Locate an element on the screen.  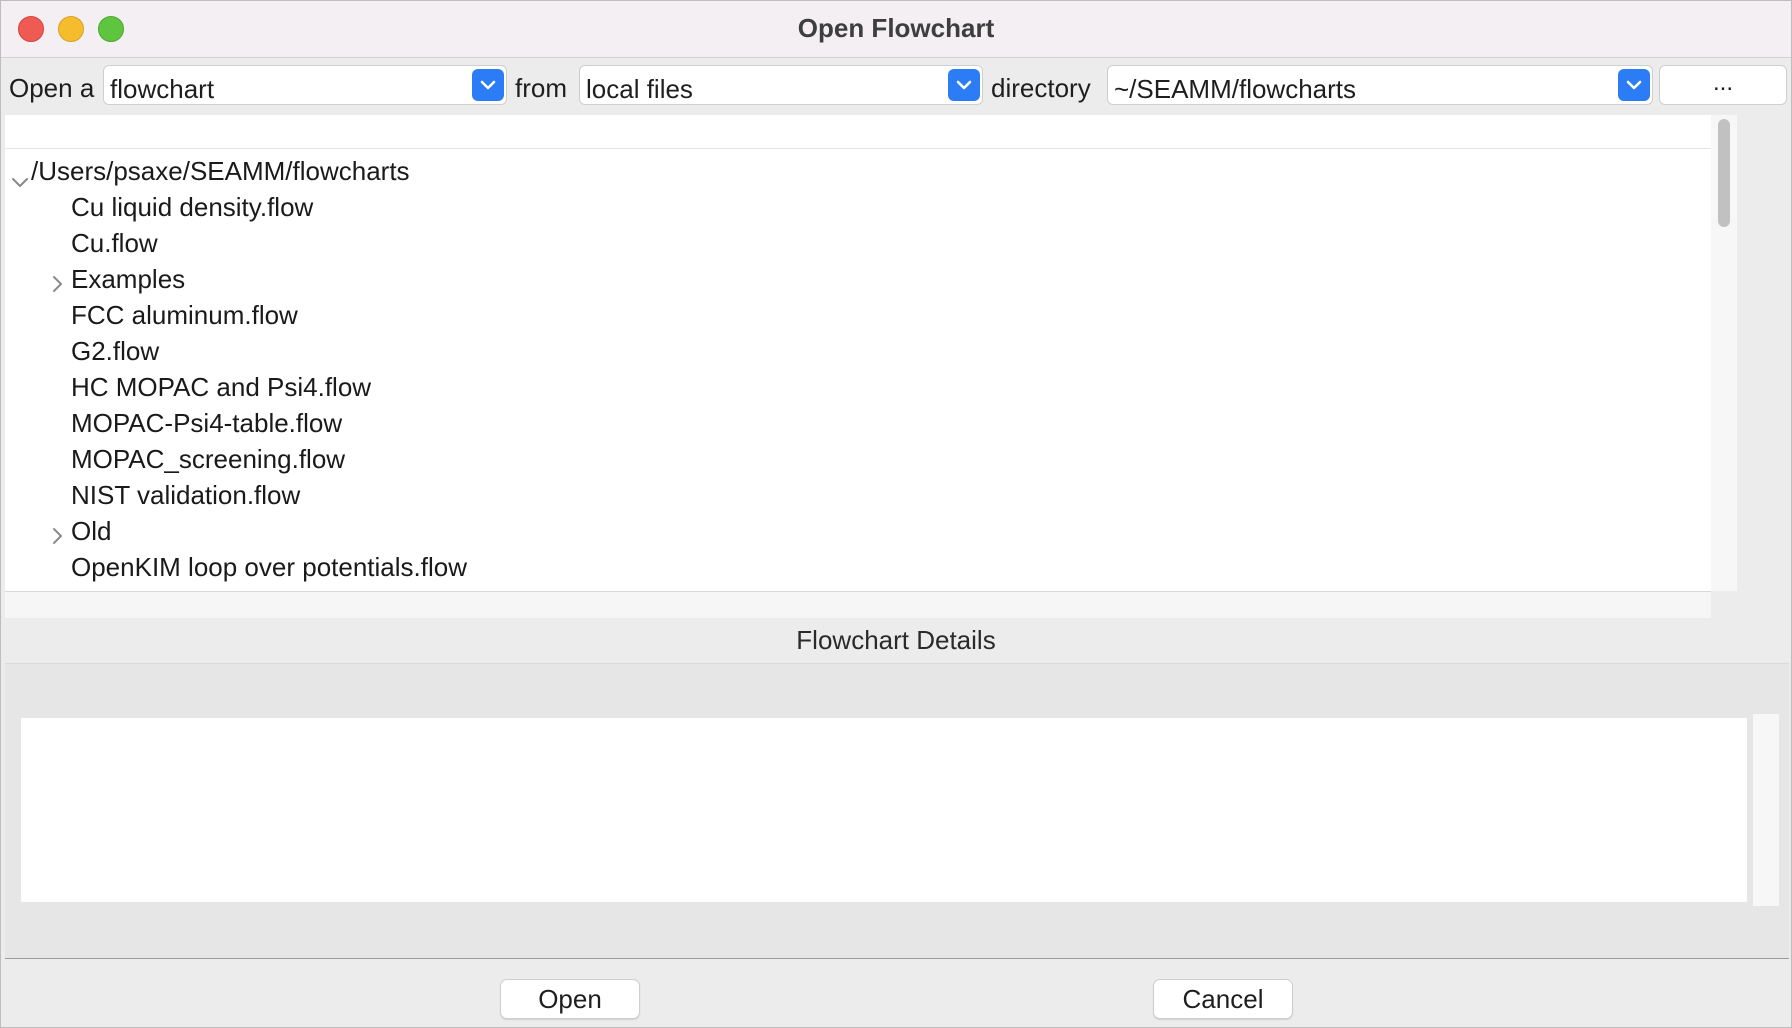
title-bar: Open Flowchart is located at coordinates (896, 29).